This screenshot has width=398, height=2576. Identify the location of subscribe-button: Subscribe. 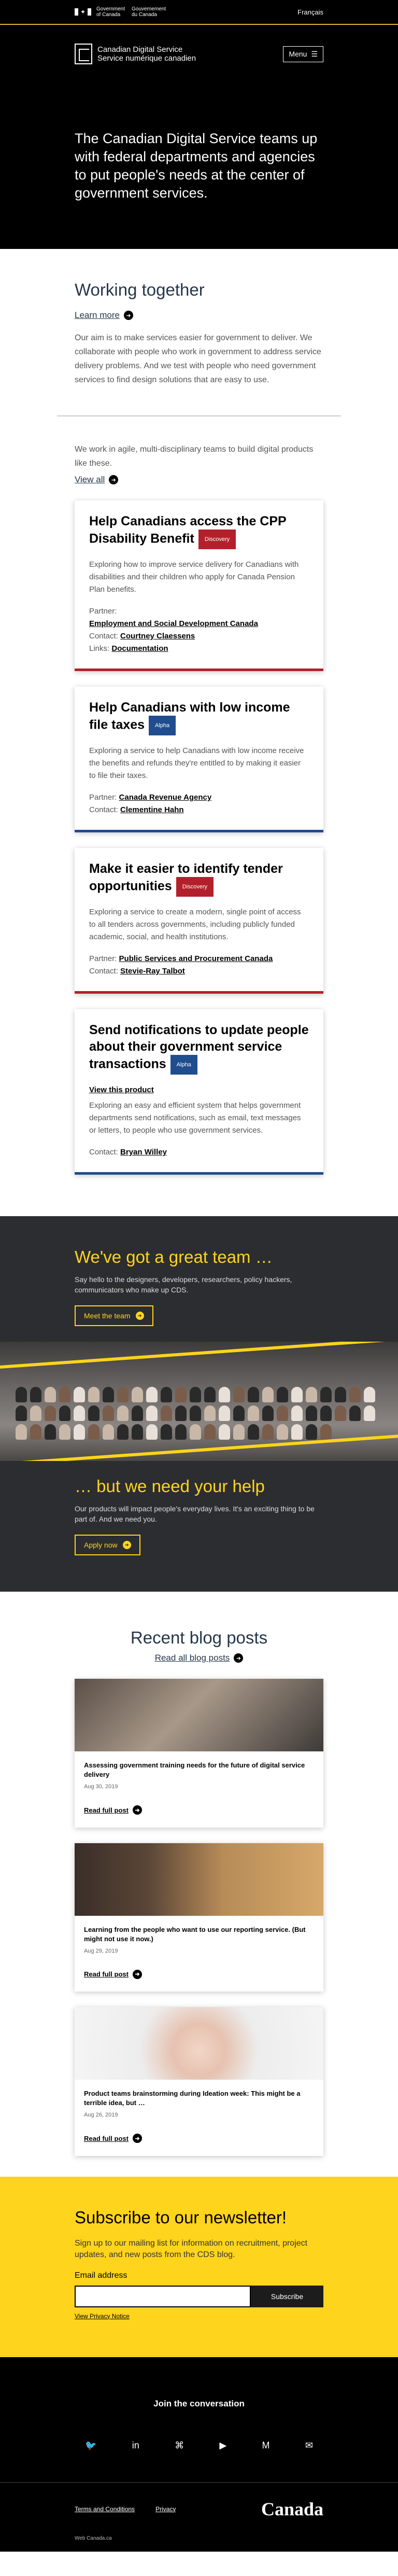
(287, 2296).